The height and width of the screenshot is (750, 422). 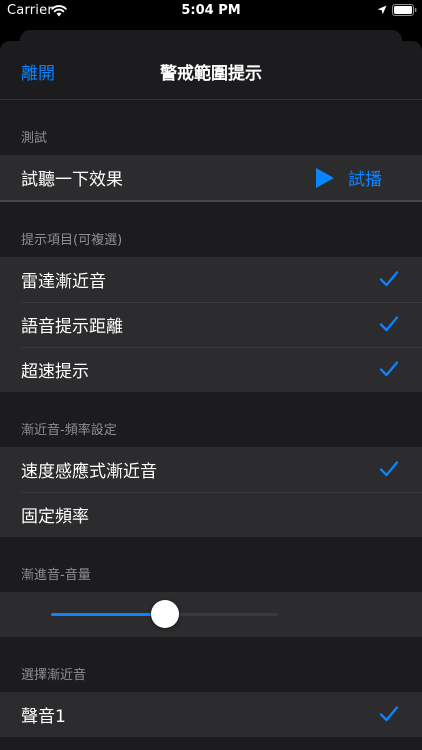 I want to click on frequency-option-label: 速度感應式漸近音, so click(x=89, y=472).